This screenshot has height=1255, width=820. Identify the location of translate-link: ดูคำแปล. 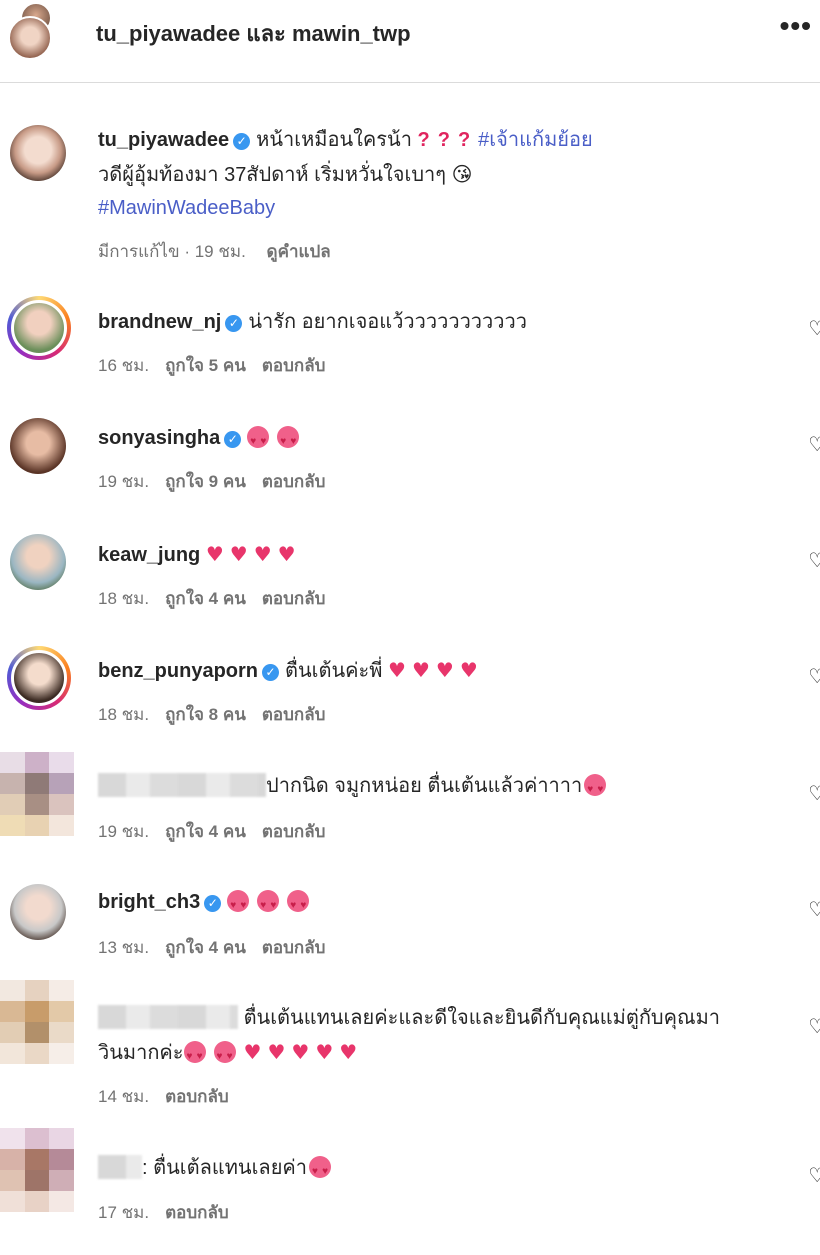
(299, 251).